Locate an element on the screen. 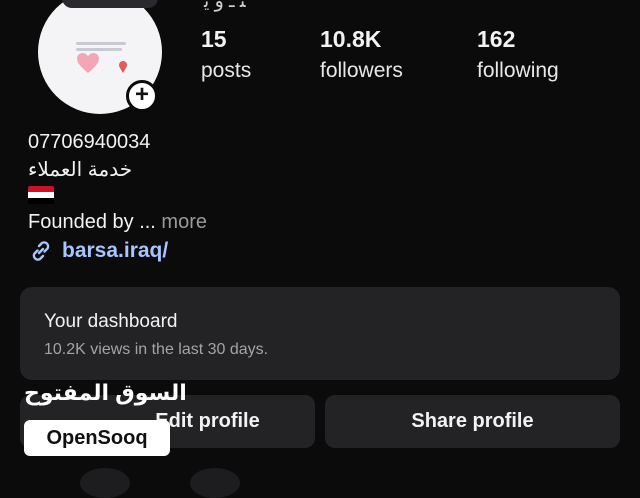 Image resolution: width=640 pixels, height=498 pixels. header-cut-text: ﻨ ـ ﻭ ﻳ is located at coordinates (225, 6).